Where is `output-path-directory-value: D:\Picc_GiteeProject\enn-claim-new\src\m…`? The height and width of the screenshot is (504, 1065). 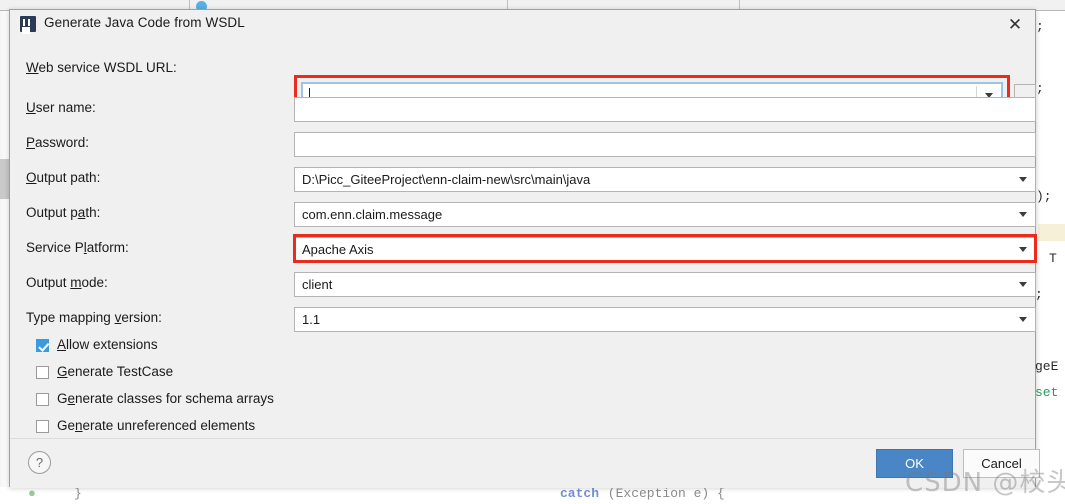
output-path-directory-value: D:\Picc_GiteeProject\enn-claim-new\src\m… is located at coordinates (446, 179).